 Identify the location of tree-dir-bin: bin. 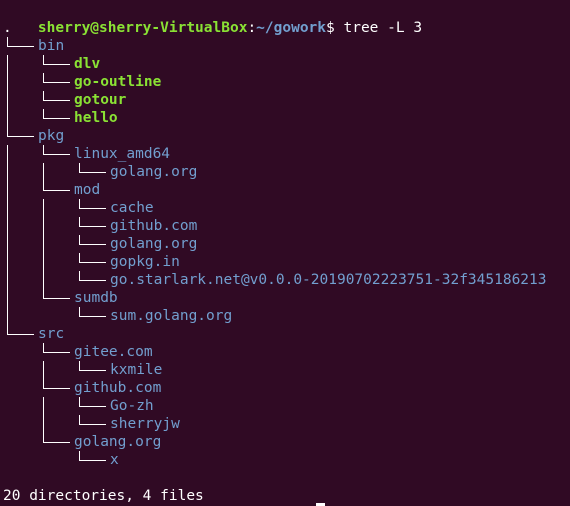
(51, 46).